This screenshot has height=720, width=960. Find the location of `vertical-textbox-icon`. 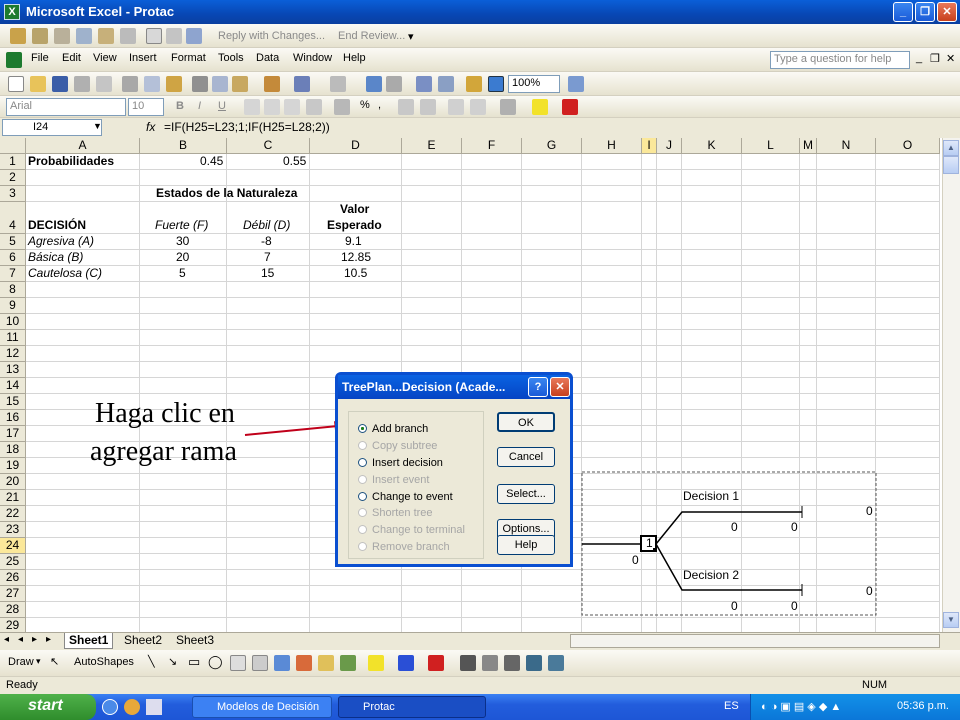

vertical-textbox-icon is located at coordinates (260, 663).